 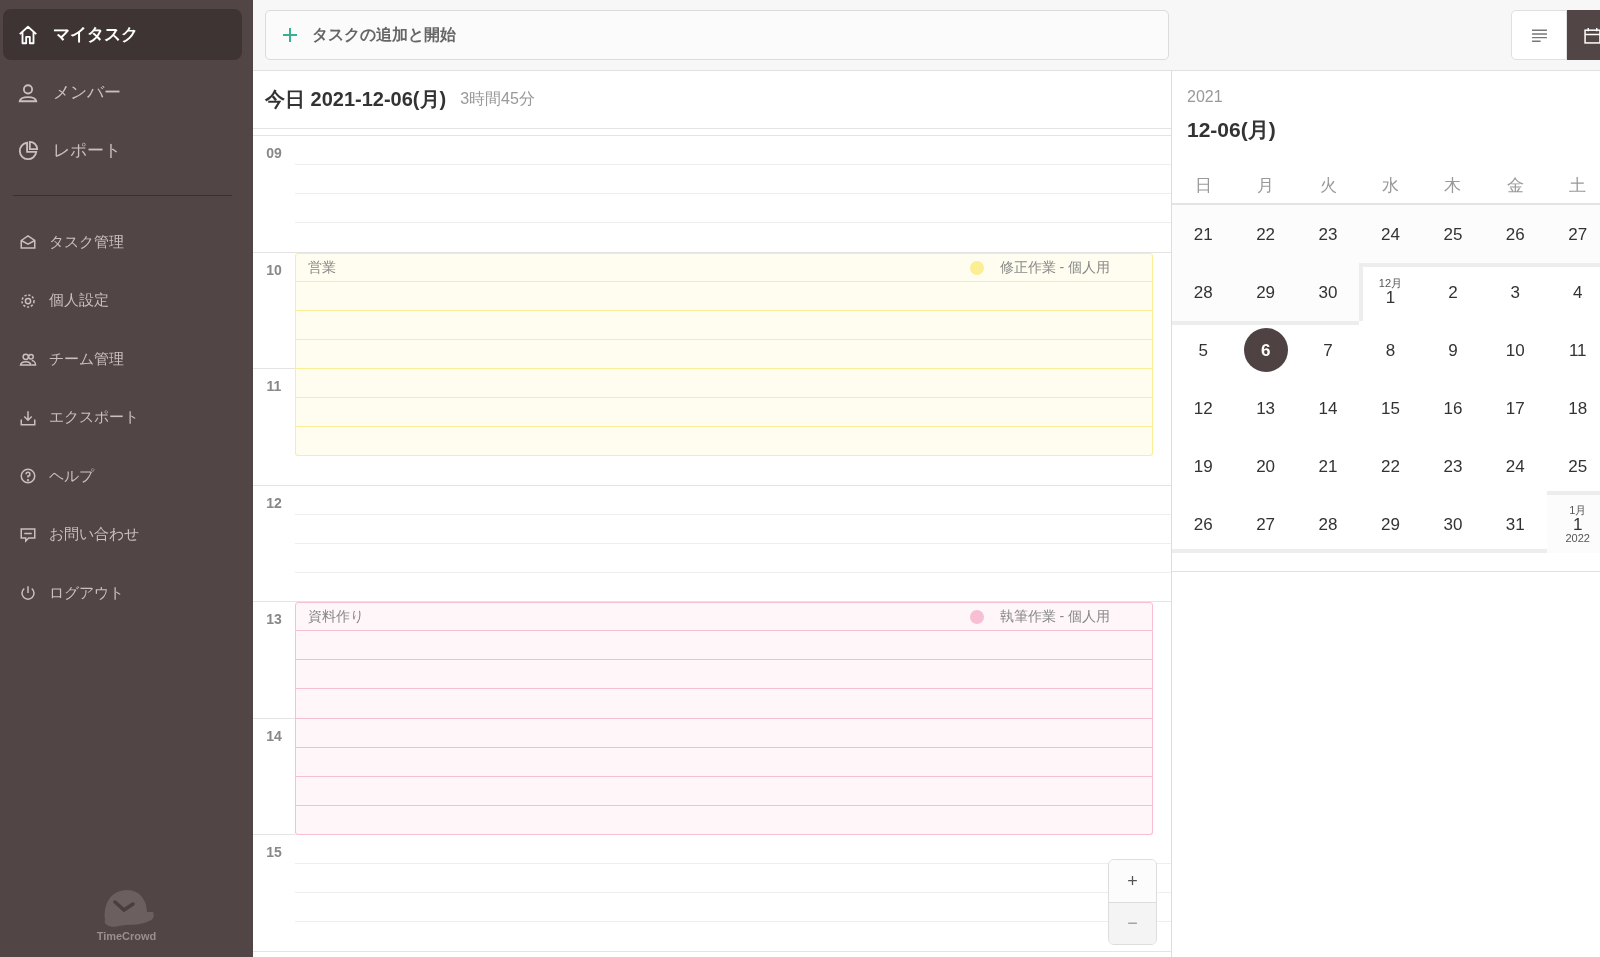 What do you see at coordinates (122, 92) in the screenshot?
I see `nav-item: メンバー` at bounding box center [122, 92].